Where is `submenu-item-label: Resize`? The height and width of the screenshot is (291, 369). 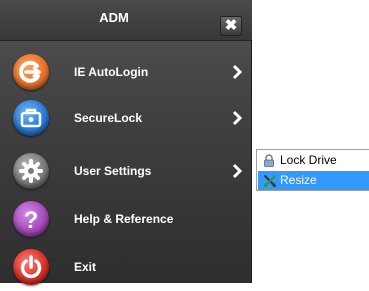 submenu-item-label: Resize is located at coordinates (298, 180).